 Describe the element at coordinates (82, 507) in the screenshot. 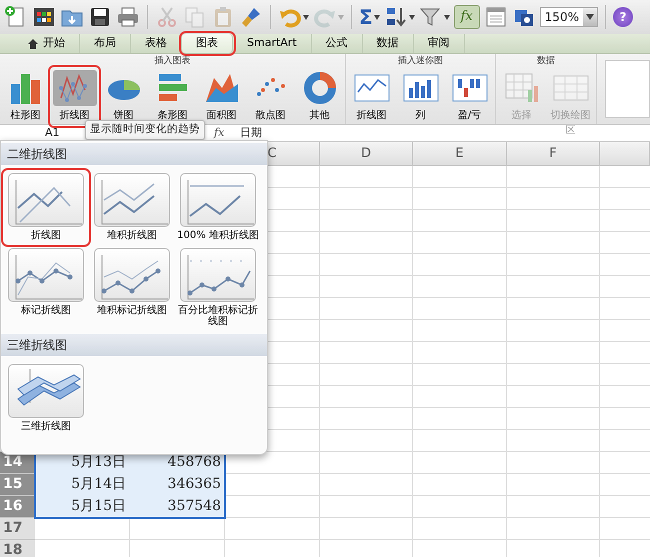

I see `table-cell: 5月15日` at that location.